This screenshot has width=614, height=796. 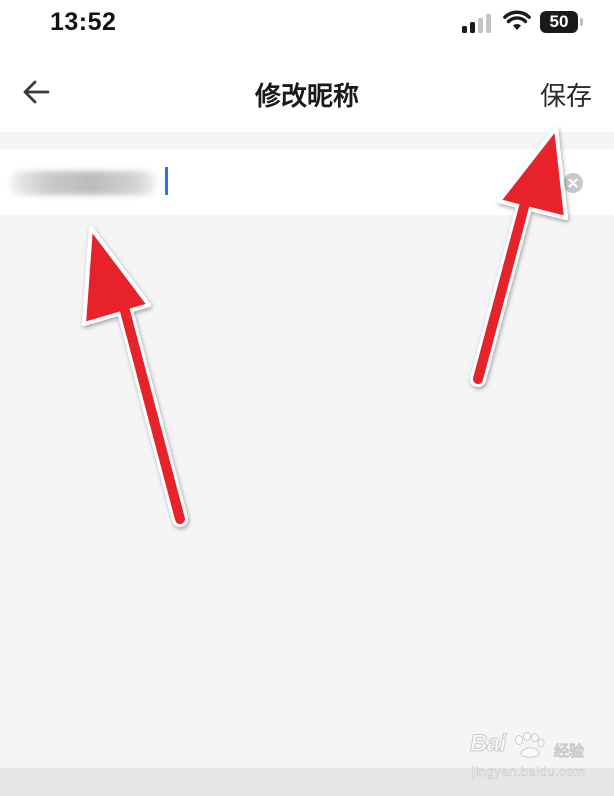 What do you see at coordinates (517, 20) in the screenshot?
I see `wifi-icon` at bounding box center [517, 20].